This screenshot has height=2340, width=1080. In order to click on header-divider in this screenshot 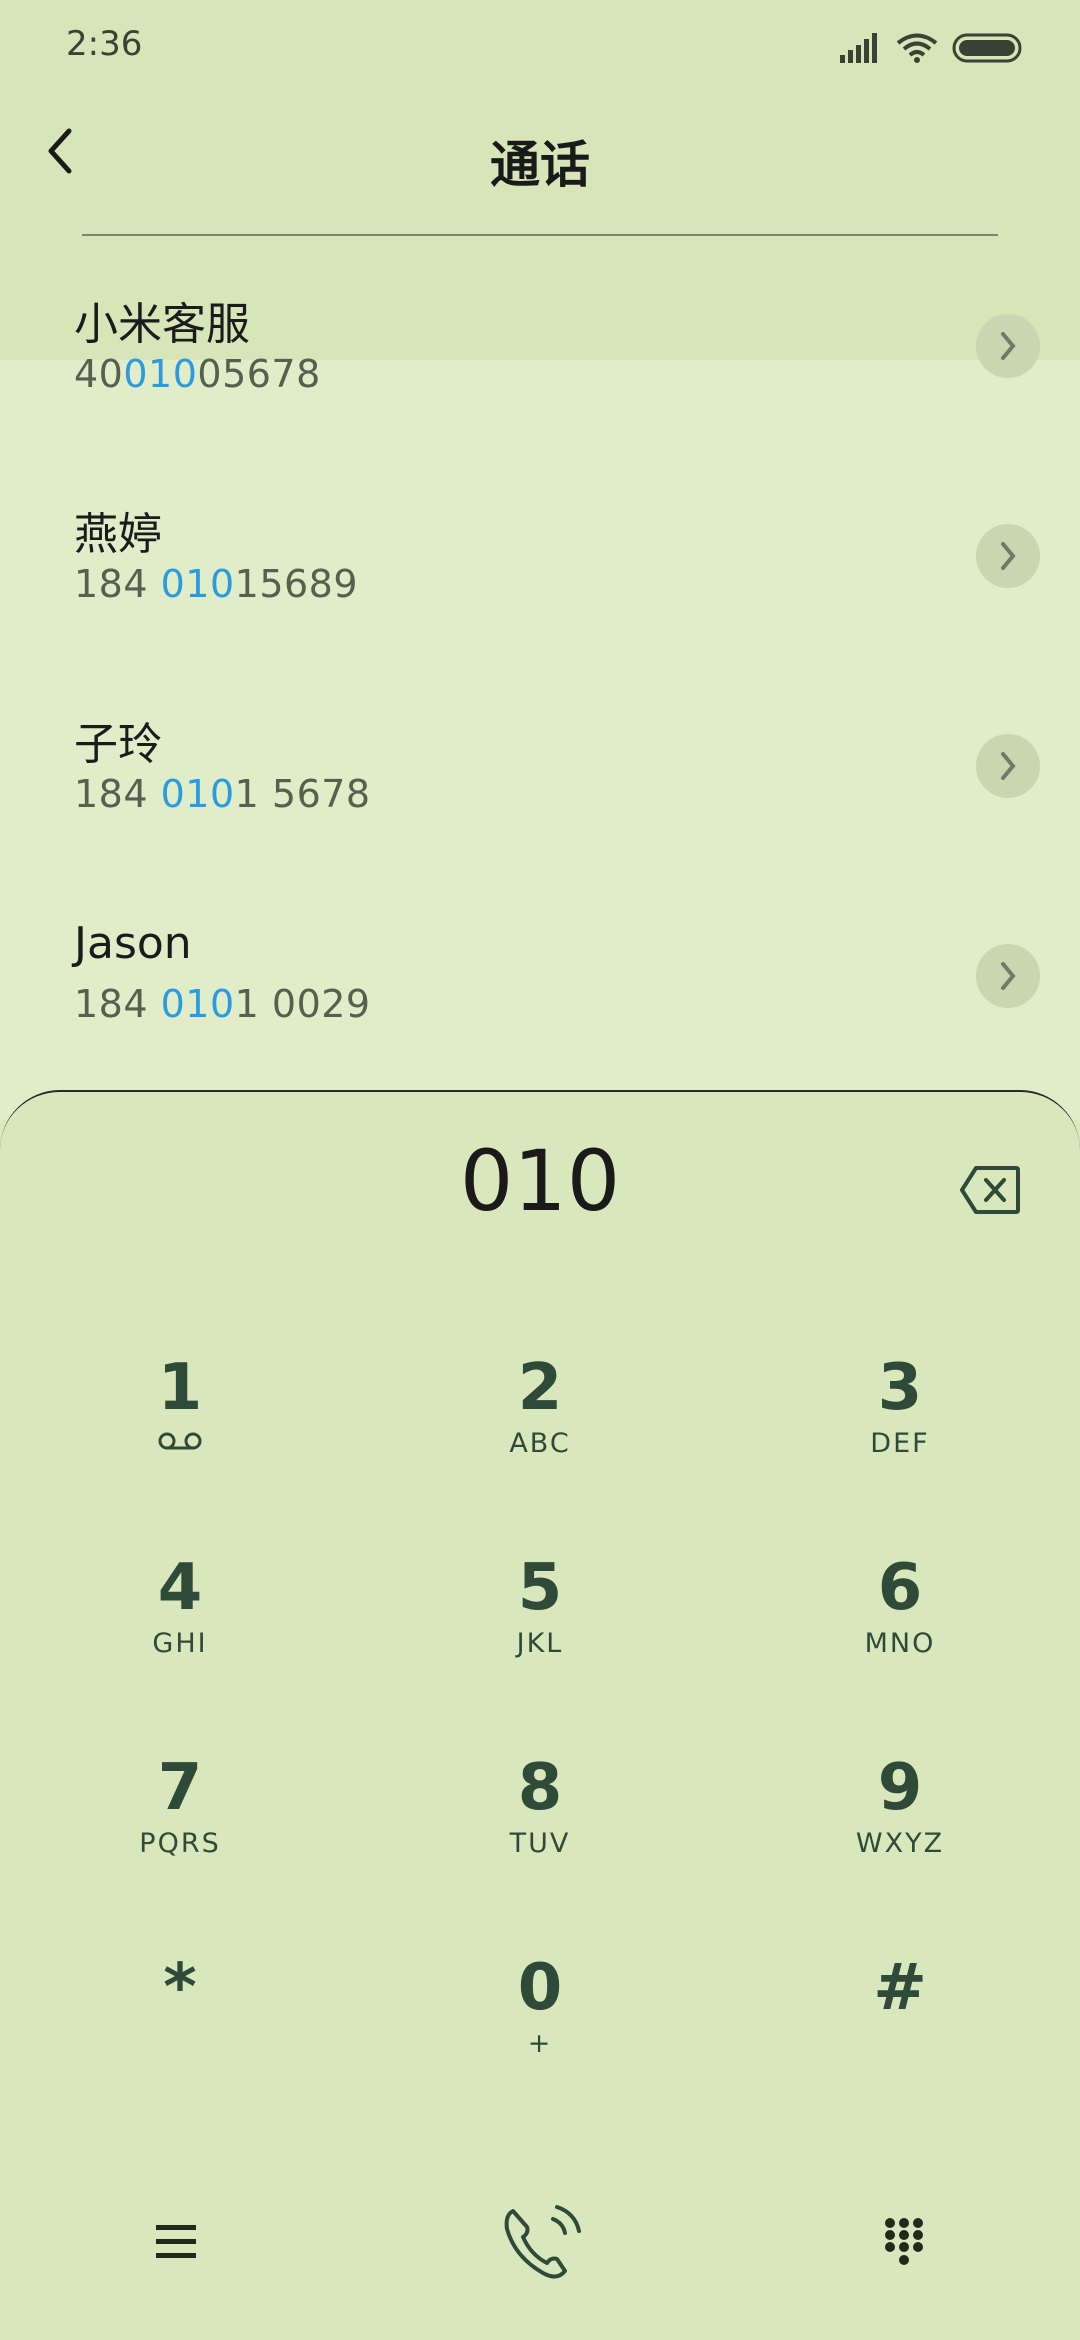, I will do `click(540, 235)`.